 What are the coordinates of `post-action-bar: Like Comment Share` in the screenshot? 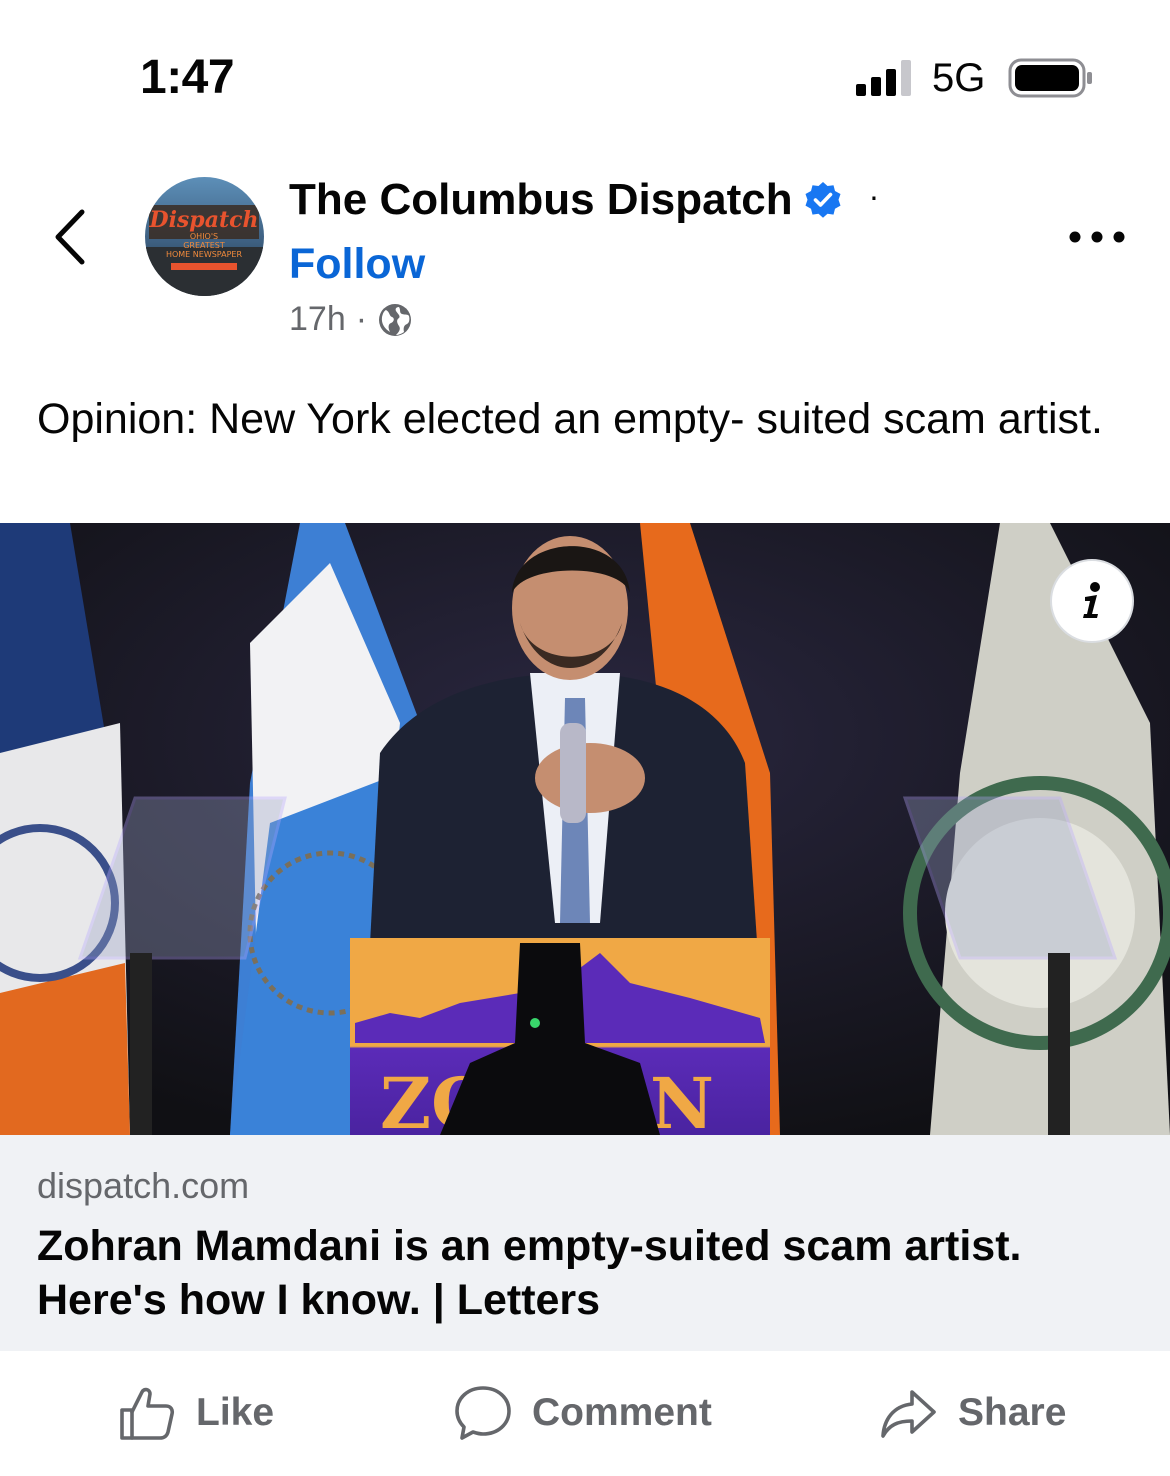 It's located at (585, 1413).